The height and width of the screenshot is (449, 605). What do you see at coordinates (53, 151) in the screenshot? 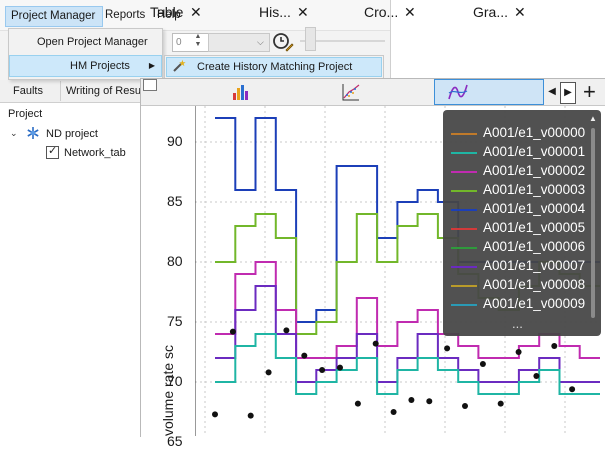
I see `checkmark-icon: ✓` at bounding box center [53, 151].